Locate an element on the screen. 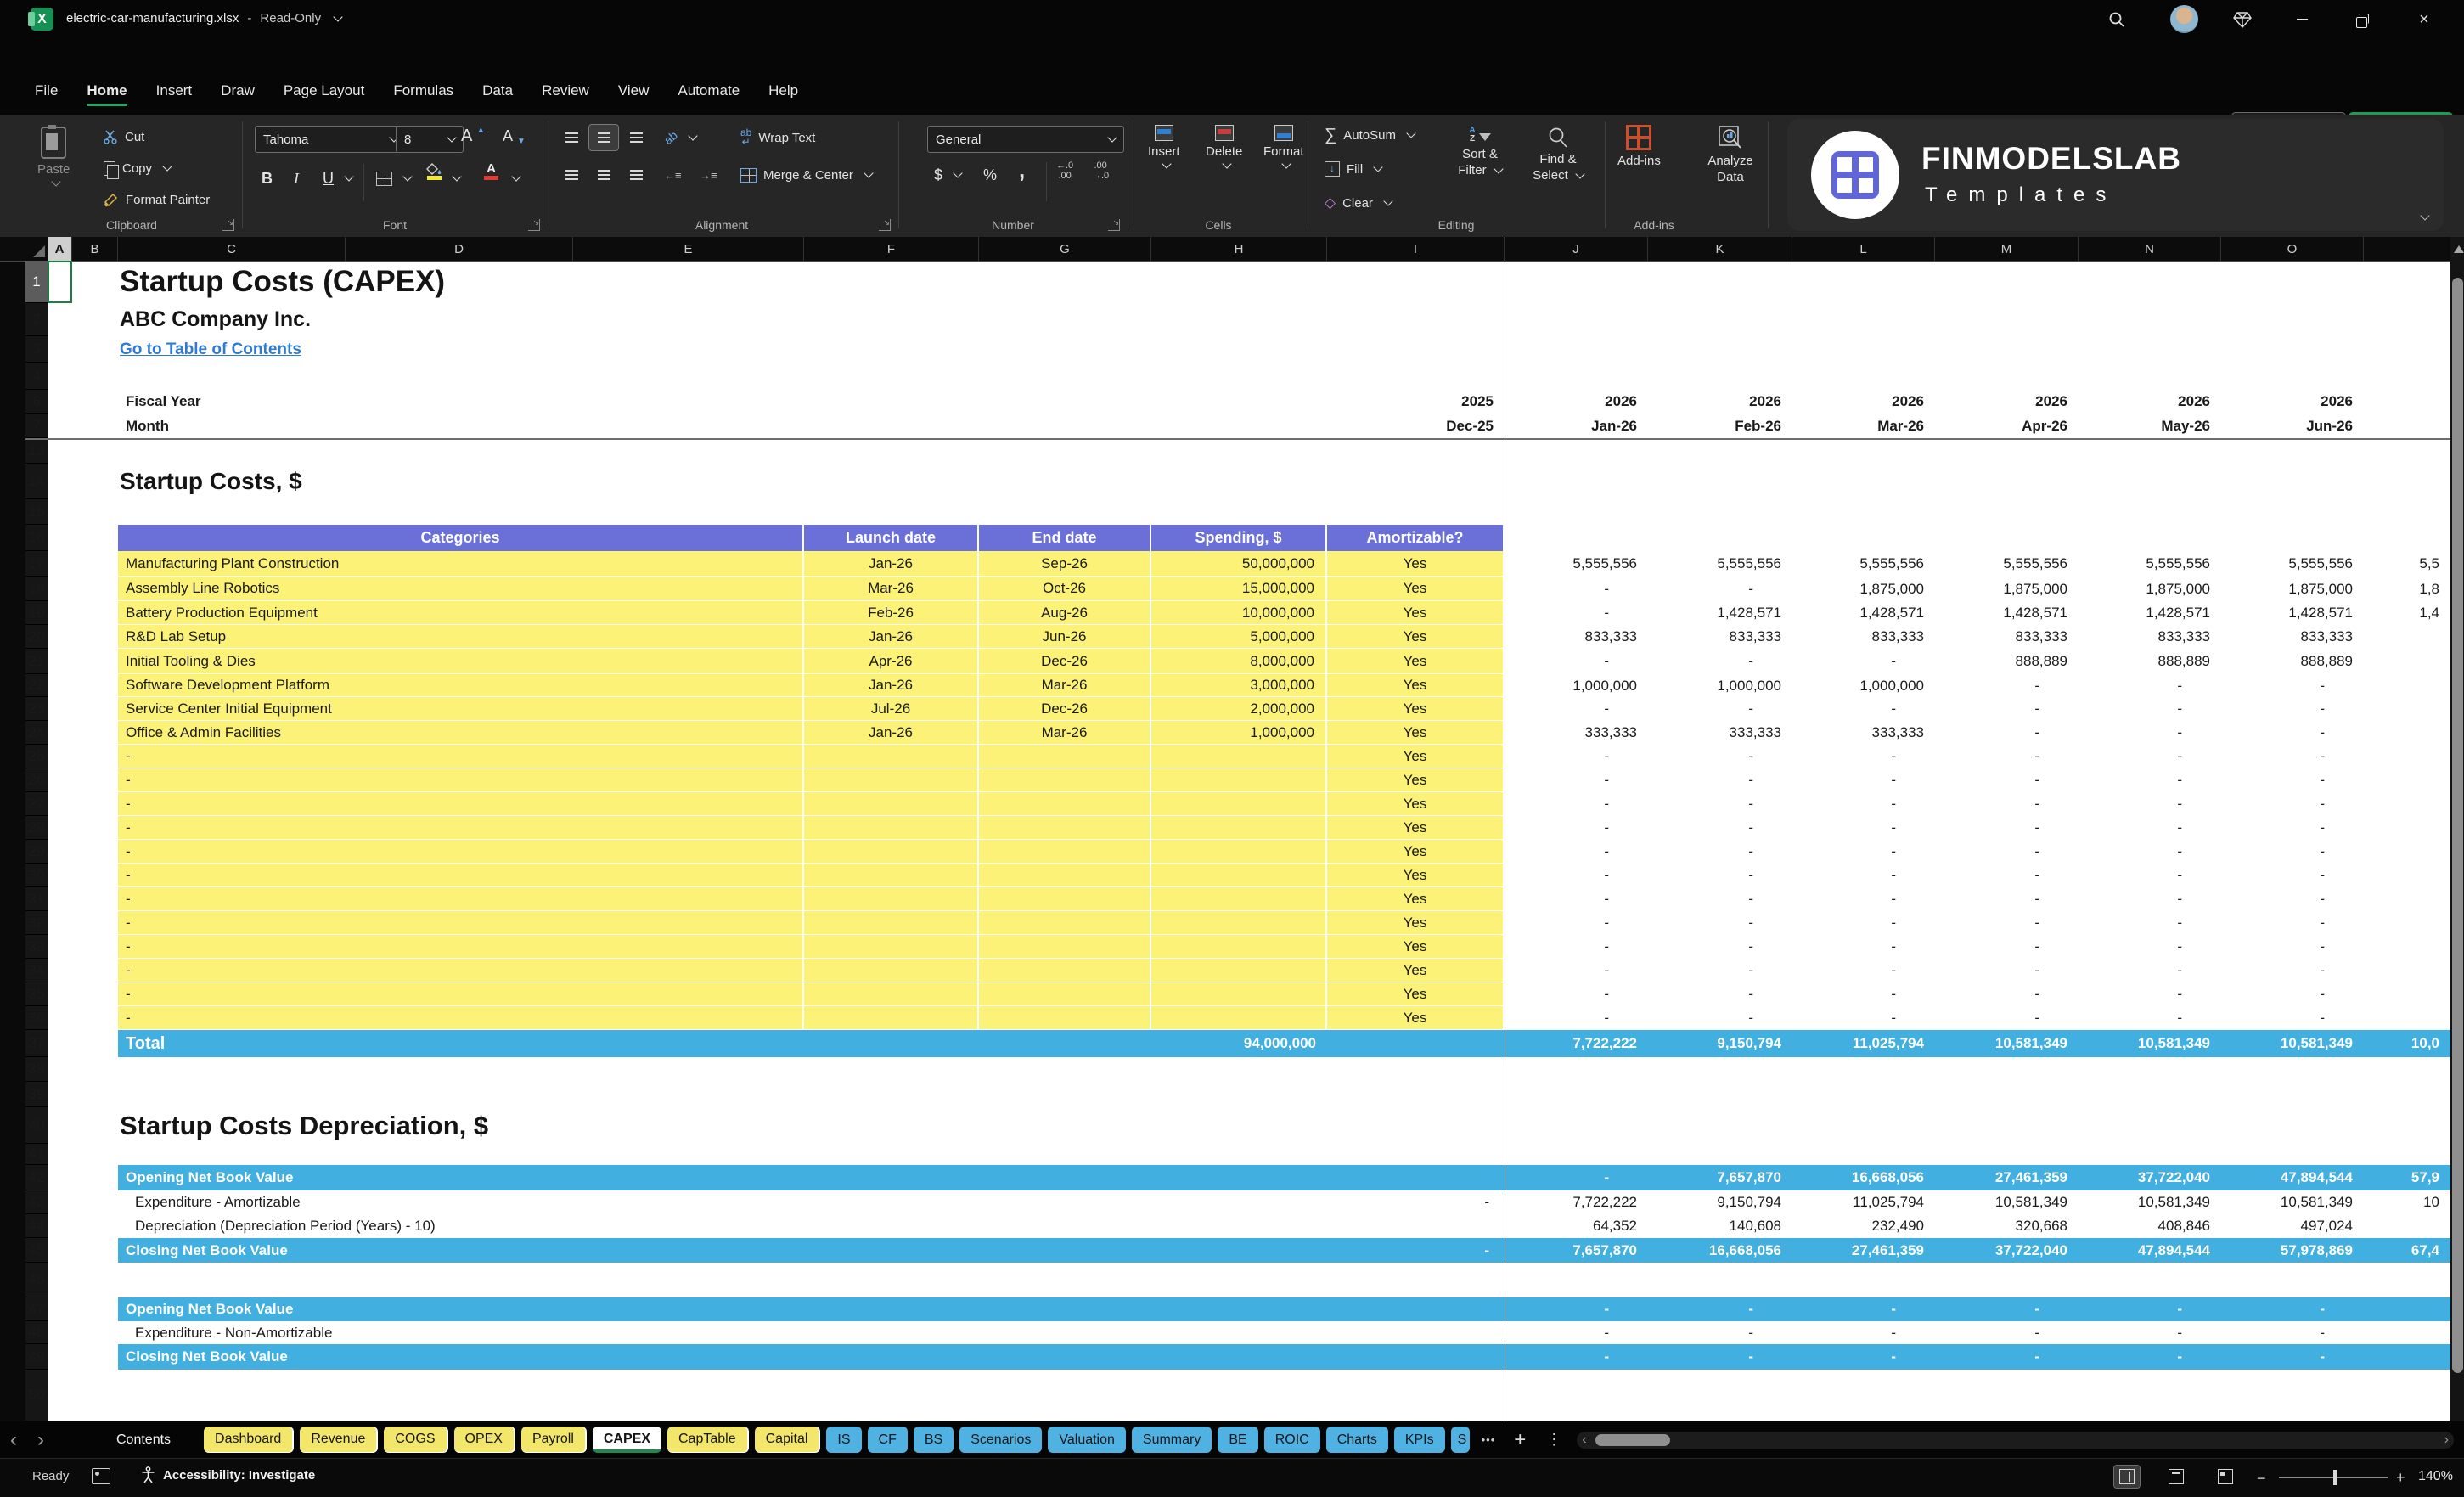 The height and width of the screenshot is (1497, 2464). menu-tab-page-layout: Page Layout is located at coordinates (324, 93).